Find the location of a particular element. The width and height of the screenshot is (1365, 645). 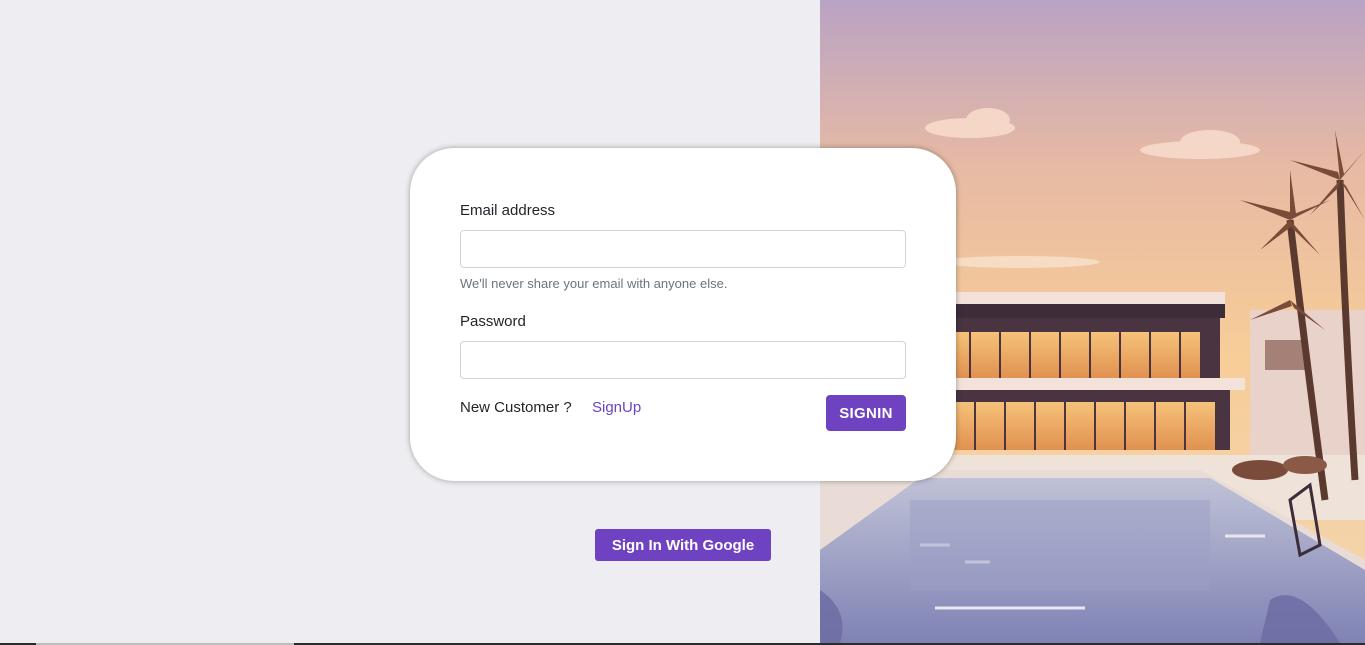

google-signin-button: Sign In With Google is located at coordinates (683, 545).